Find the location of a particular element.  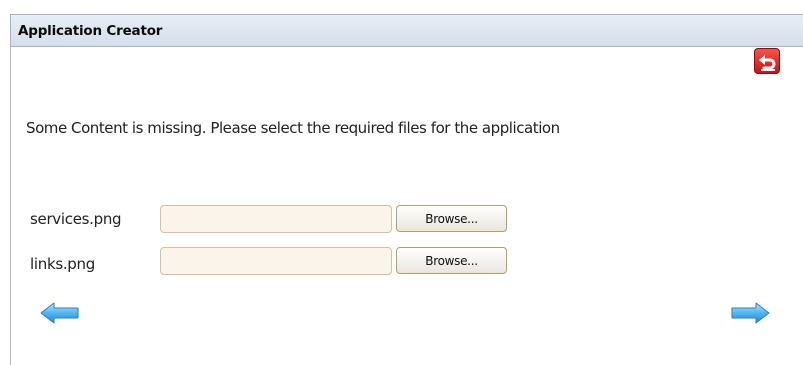

forward-button is located at coordinates (750, 313).